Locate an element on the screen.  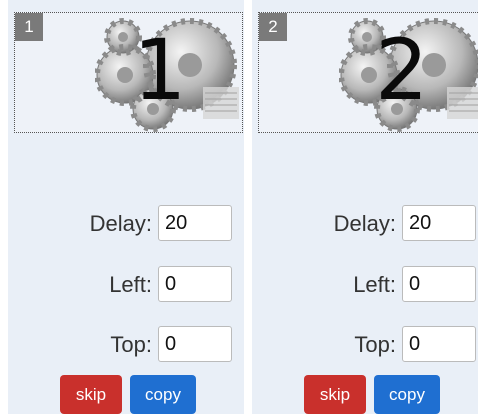
frame-thumbnail-2: 2 2 is located at coordinates (368, 72).